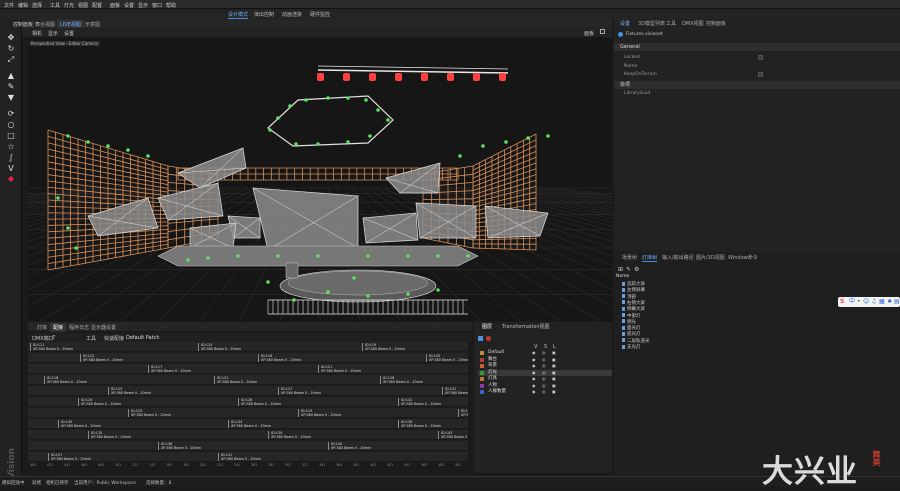  Describe the element at coordinates (11, 38) in the screenshot. I see `move-icon: ✥` at that location.